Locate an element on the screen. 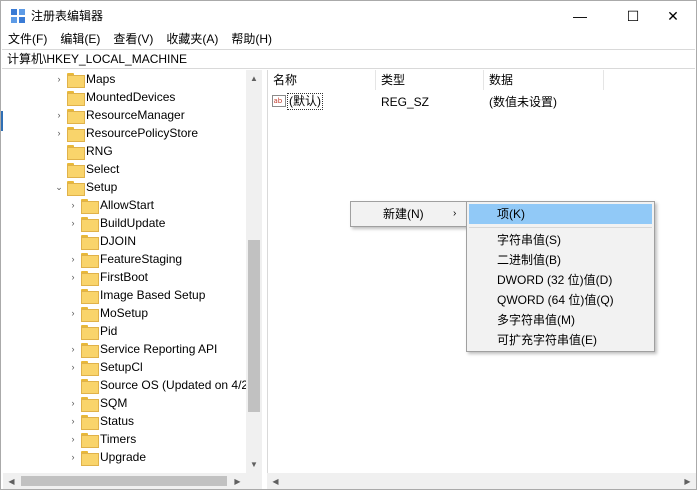 The image size is (697, 490). tree-item: RNG is located at coordinates (83, 151).